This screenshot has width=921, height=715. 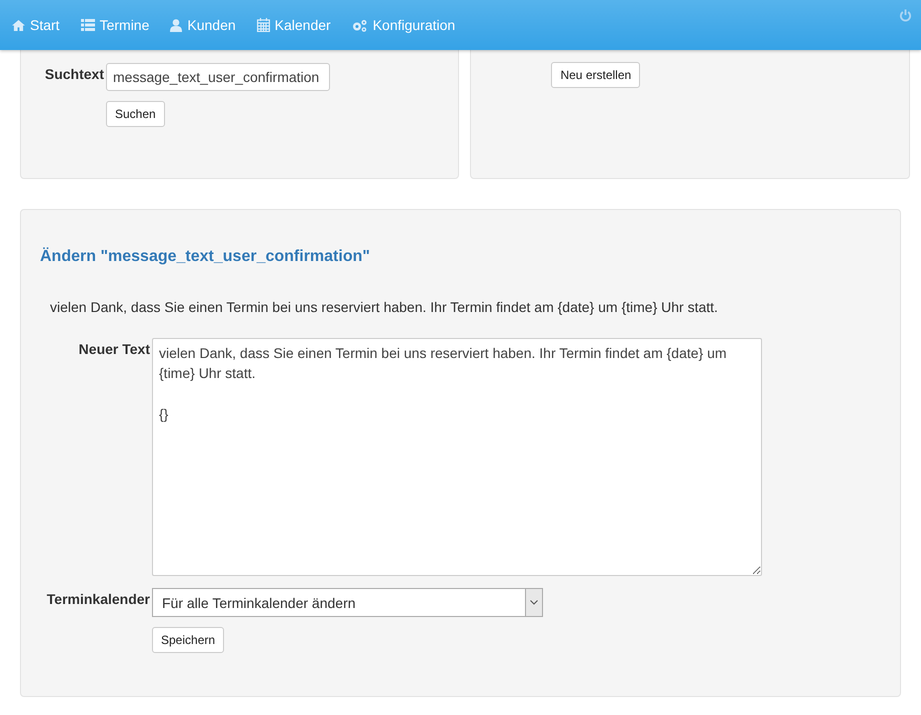 I want to click on search-field: message_text_user_confirmation, so click(x=218, y=77).